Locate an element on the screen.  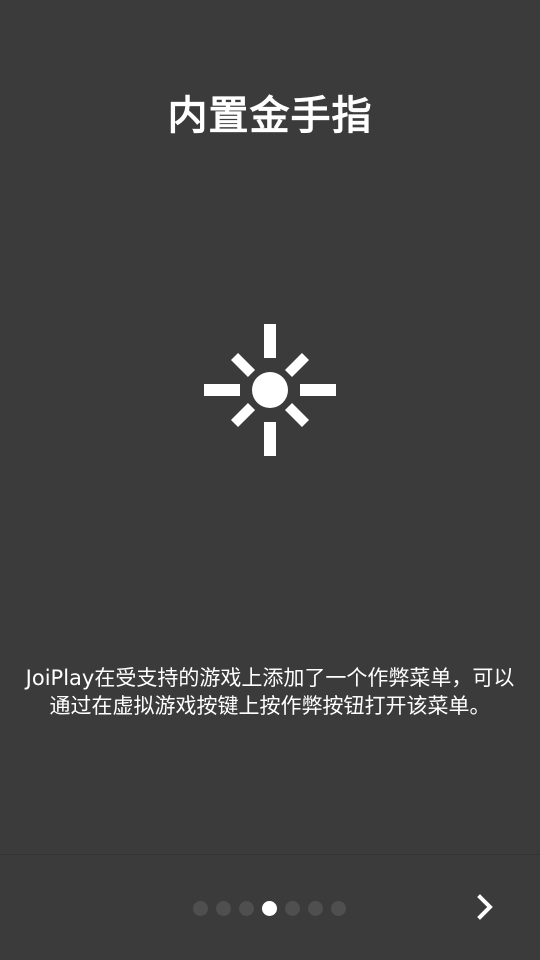
chevron-right-icon is located at coordinates (486, 907).